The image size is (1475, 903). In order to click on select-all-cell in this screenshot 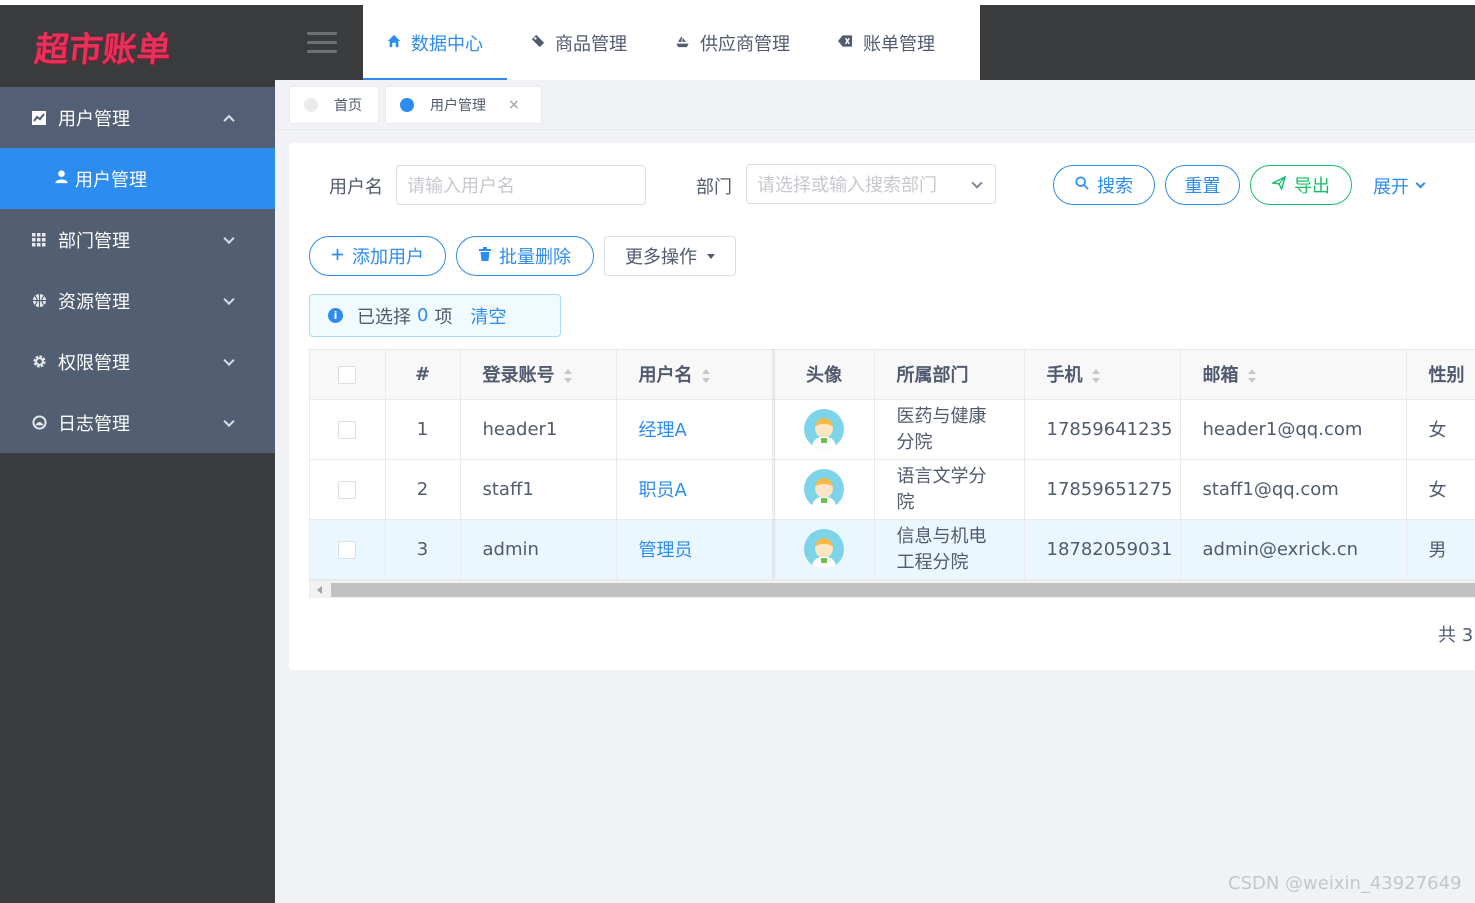, I will do `click(348, 375)`.